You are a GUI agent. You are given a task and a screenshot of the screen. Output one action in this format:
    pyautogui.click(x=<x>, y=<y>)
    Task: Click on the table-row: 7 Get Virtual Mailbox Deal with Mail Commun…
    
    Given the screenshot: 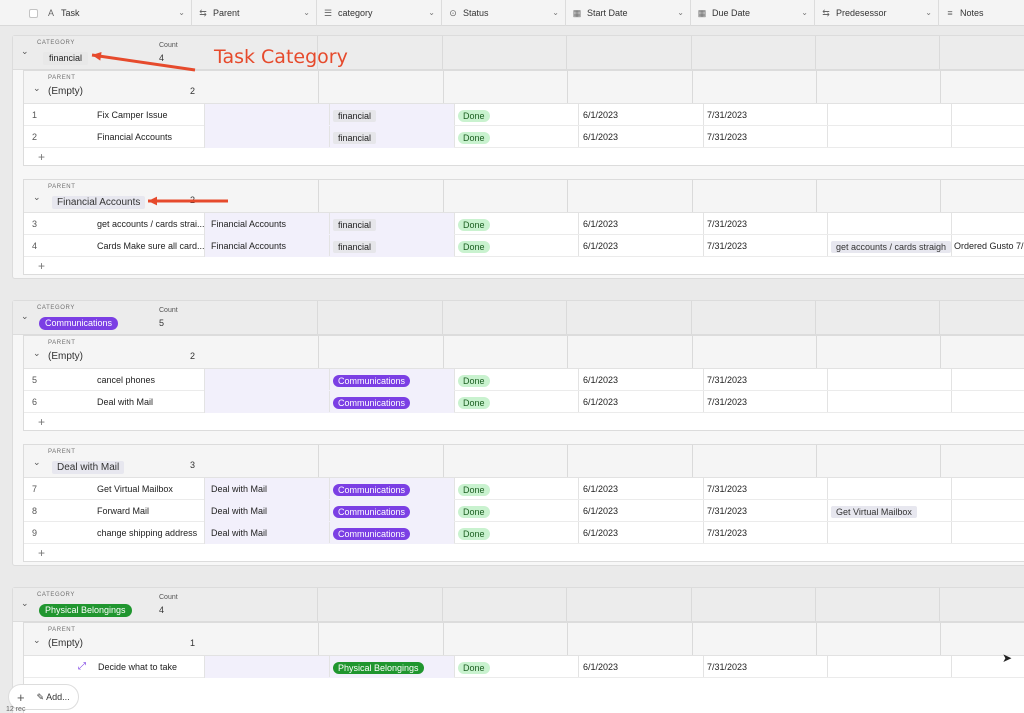 What is the action you would take?
    pyautogui.click(x=524, y=489)
    